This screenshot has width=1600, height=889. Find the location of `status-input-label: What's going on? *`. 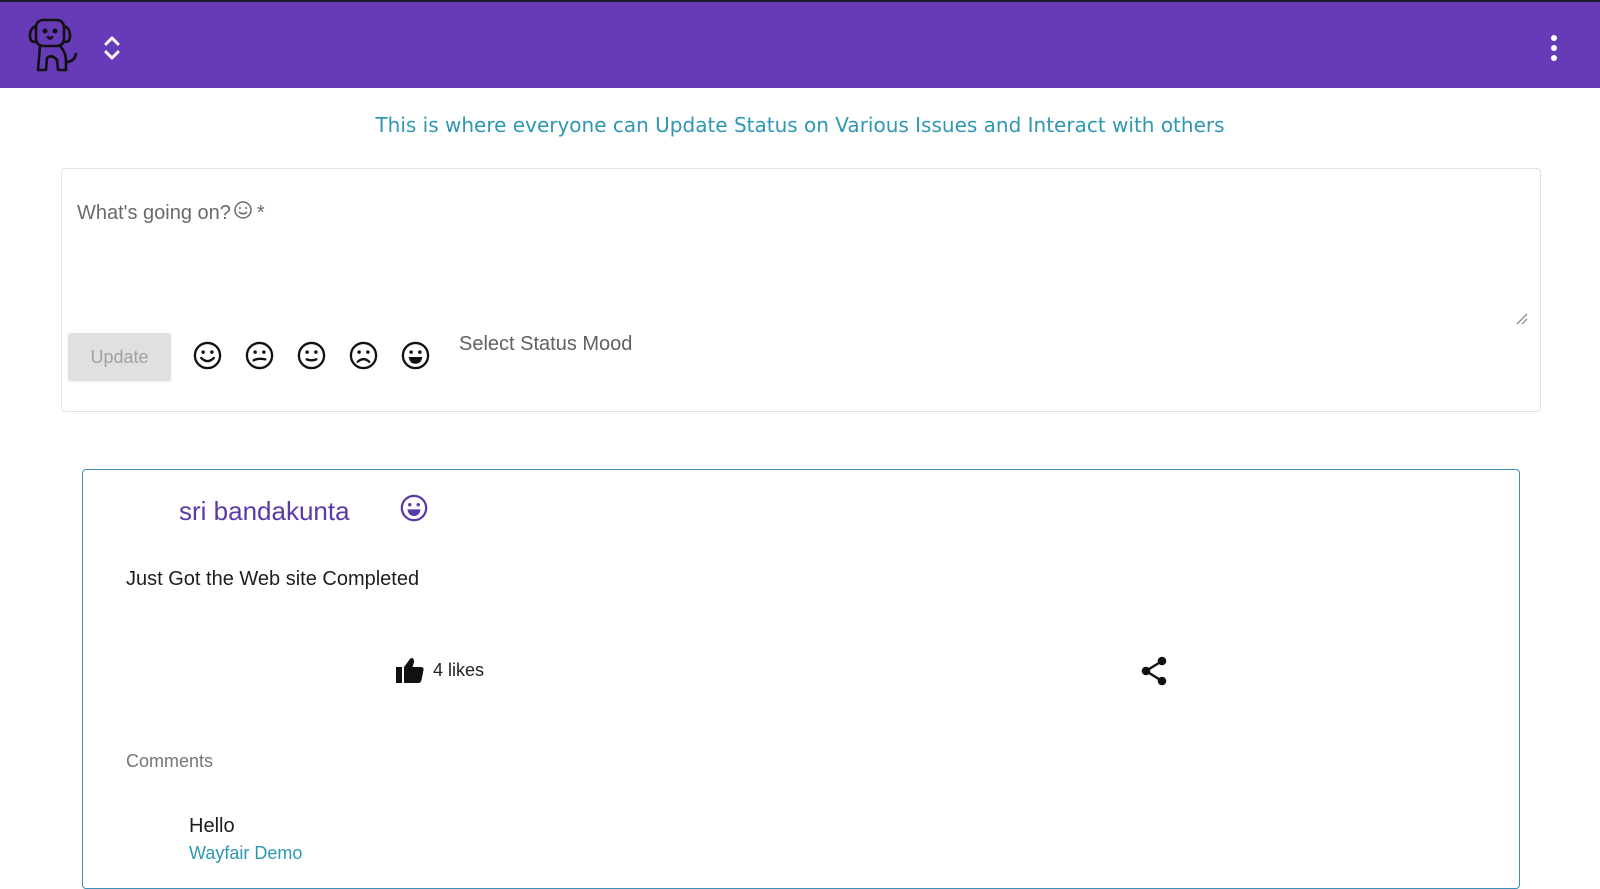

status-input-label: What's going on? * is located at coordinates (171, 212).